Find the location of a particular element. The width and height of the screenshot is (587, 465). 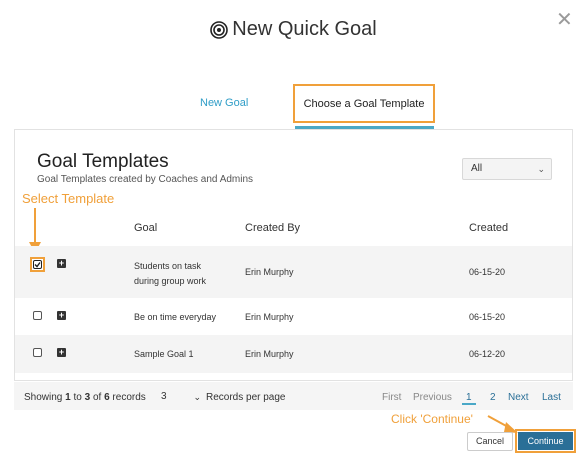

records-of-word: of is located at coordinates (97, 397).